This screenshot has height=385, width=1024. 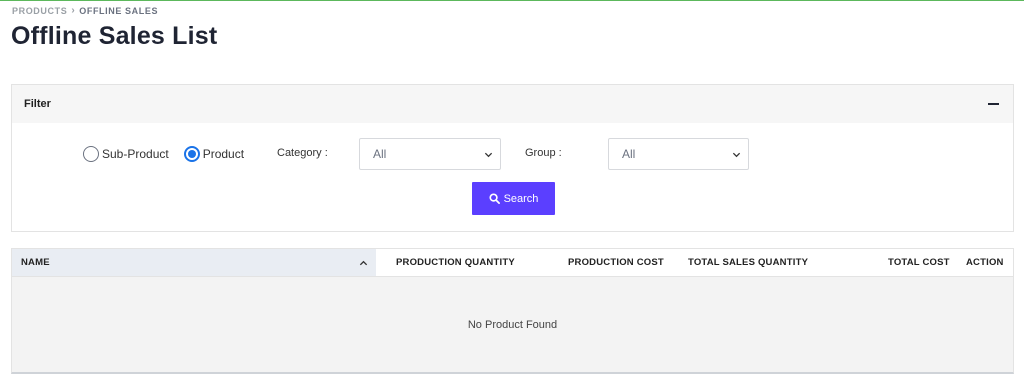 I want to click on search-button-label: Search, so click(x=521, y=198).